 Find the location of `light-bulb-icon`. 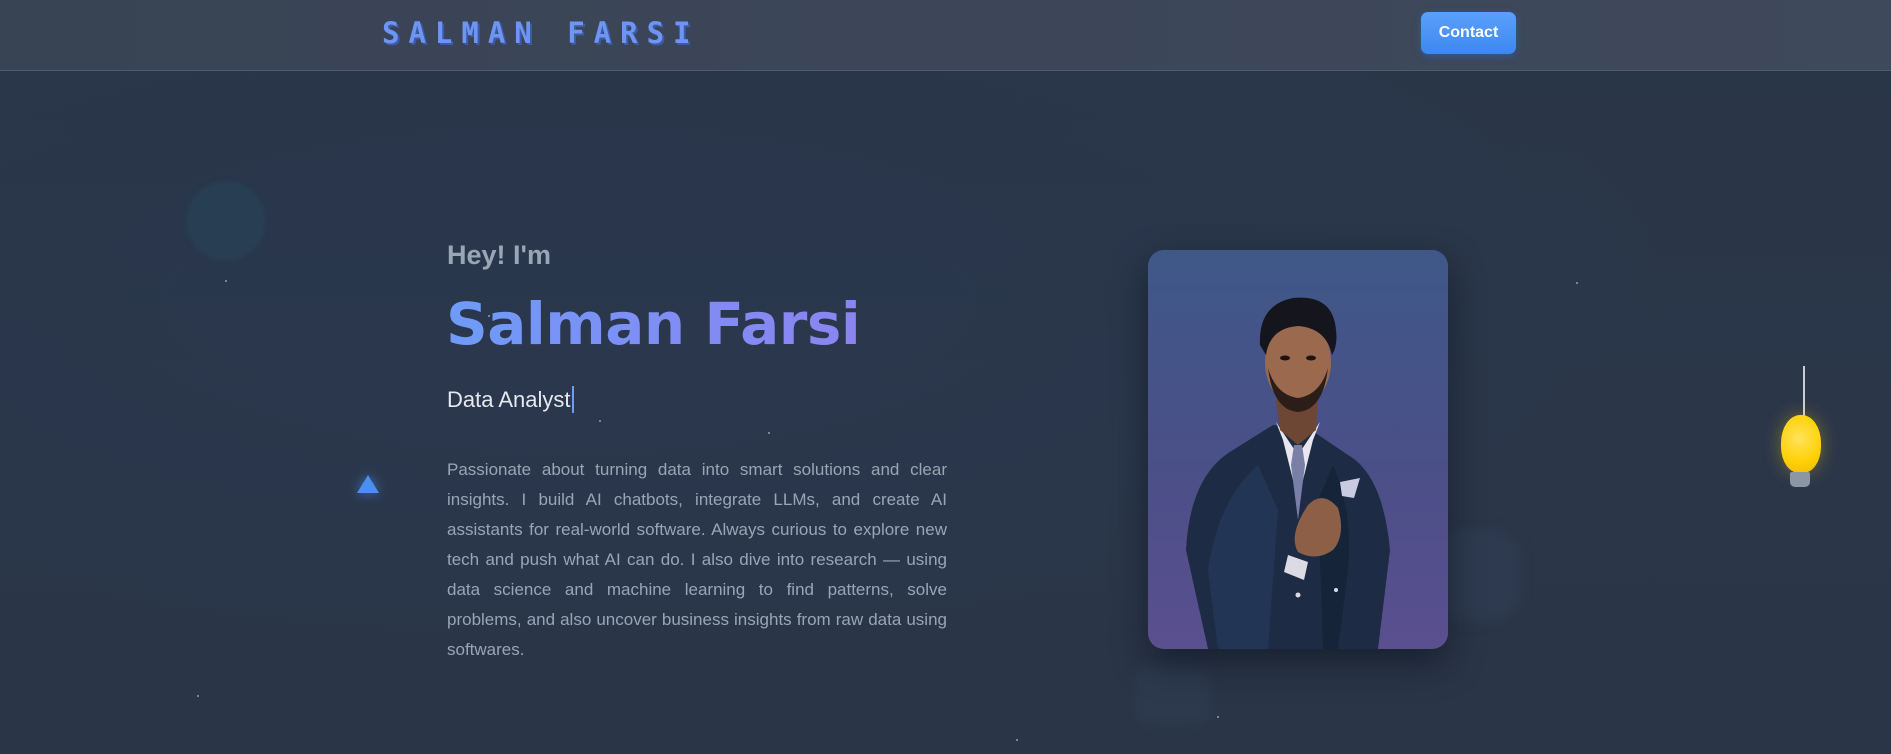

light-bulb-icon is located at coordinates (1801, 444).